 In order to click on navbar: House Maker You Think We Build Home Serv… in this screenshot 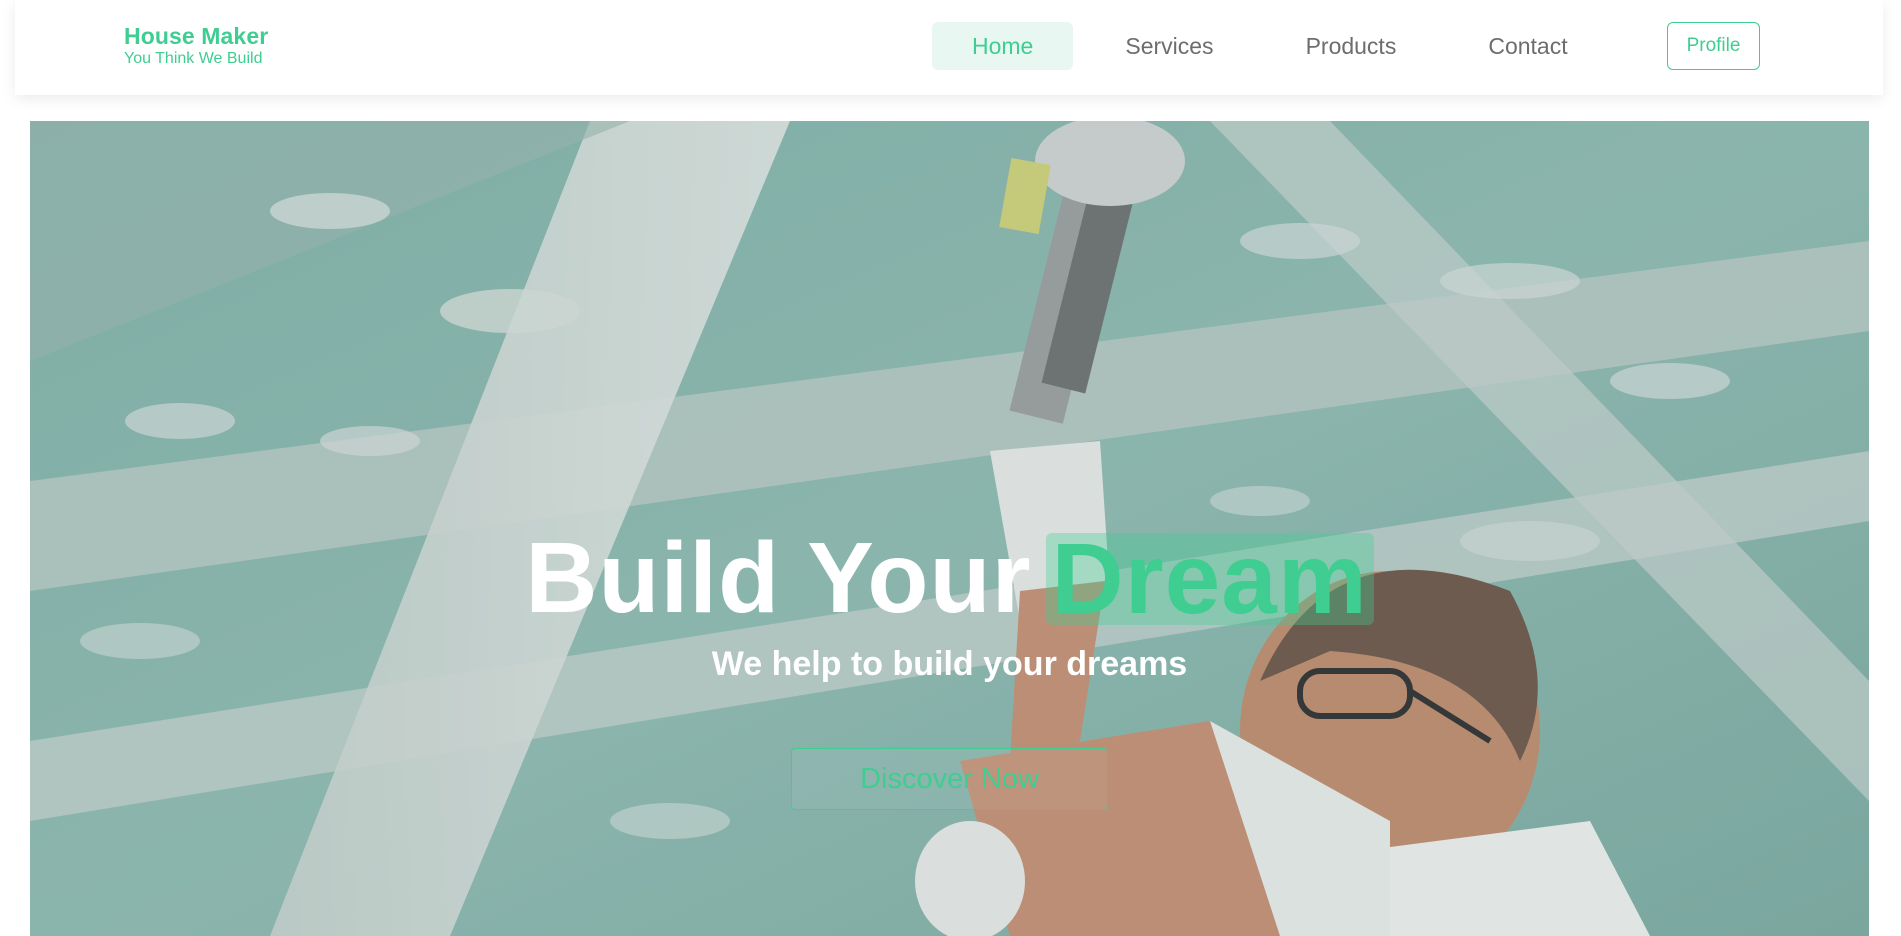, I will do `click(949, 47)`.